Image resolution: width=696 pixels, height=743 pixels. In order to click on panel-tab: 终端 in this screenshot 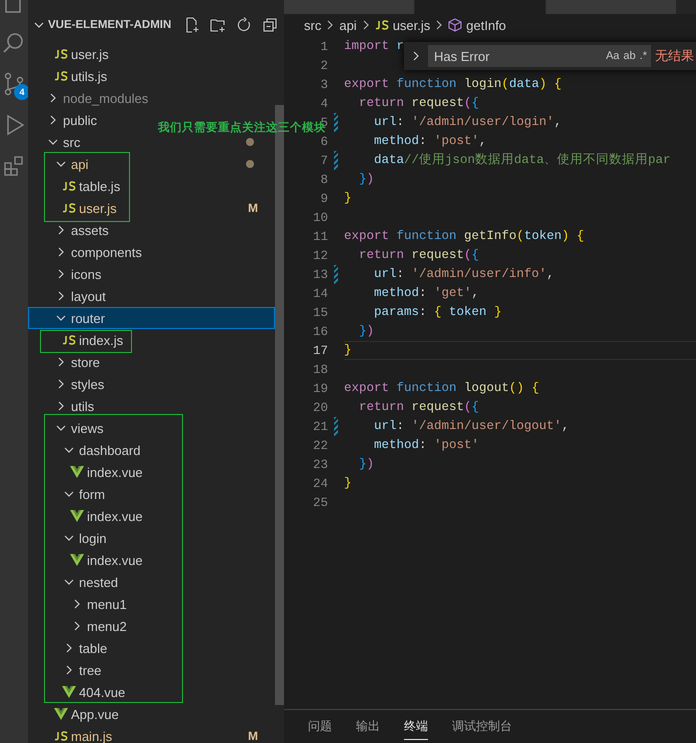, I will do `click(416, 727)`.